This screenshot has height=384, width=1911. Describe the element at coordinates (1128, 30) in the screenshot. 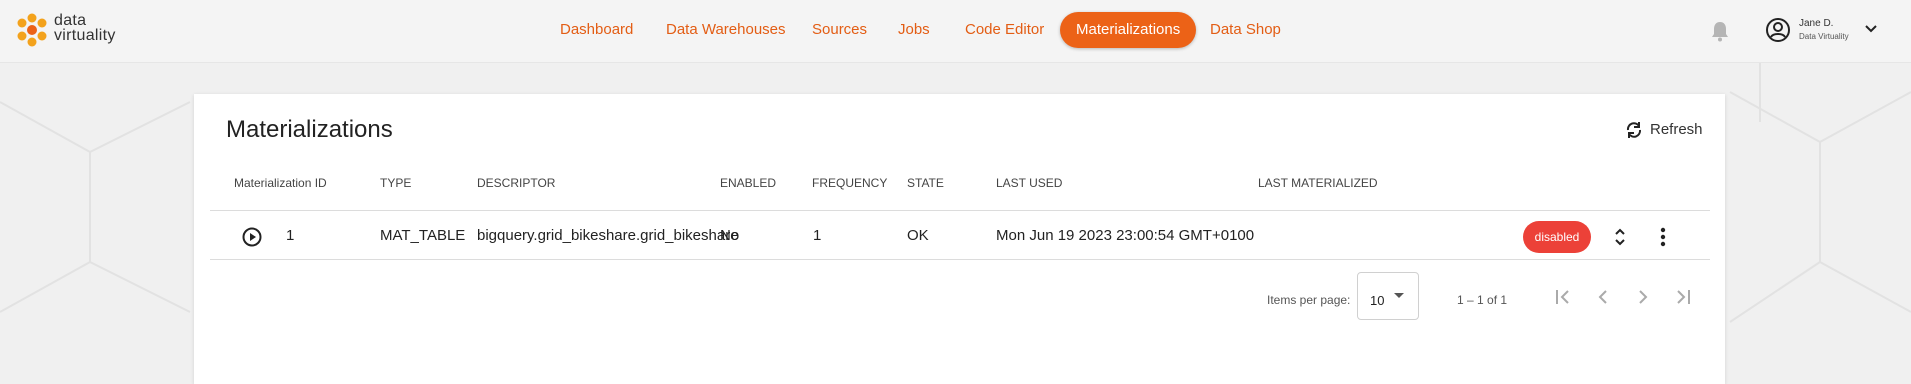

I see `nav-materializations: Materializations` at that location.